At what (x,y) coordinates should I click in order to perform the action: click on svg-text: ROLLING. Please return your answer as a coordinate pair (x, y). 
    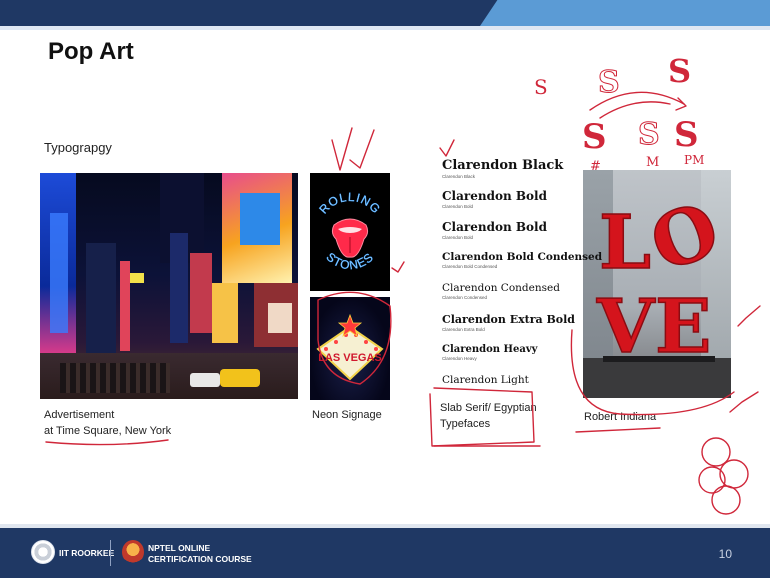
    Looking at the image, I should click on (349, 203).